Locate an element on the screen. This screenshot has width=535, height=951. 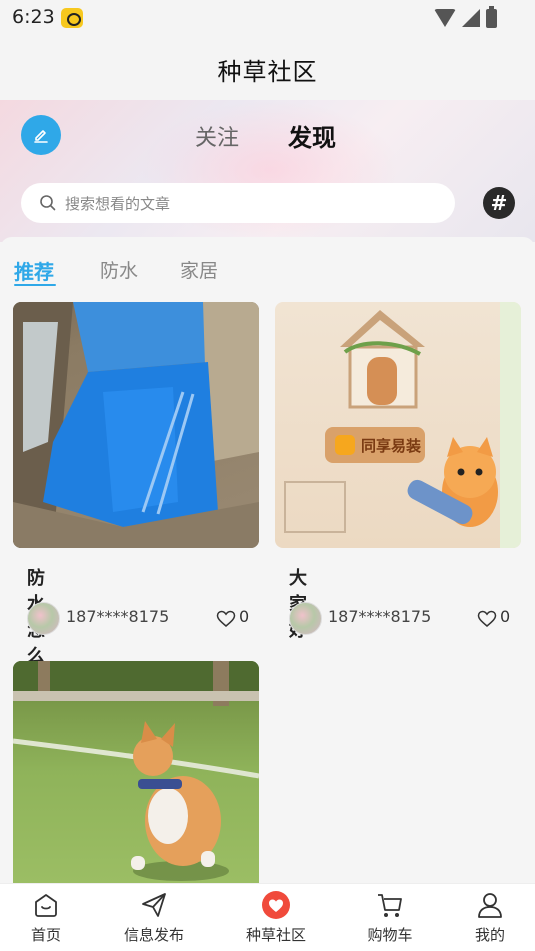
status-bar: 6:23 is located at coordinates (267, 19).